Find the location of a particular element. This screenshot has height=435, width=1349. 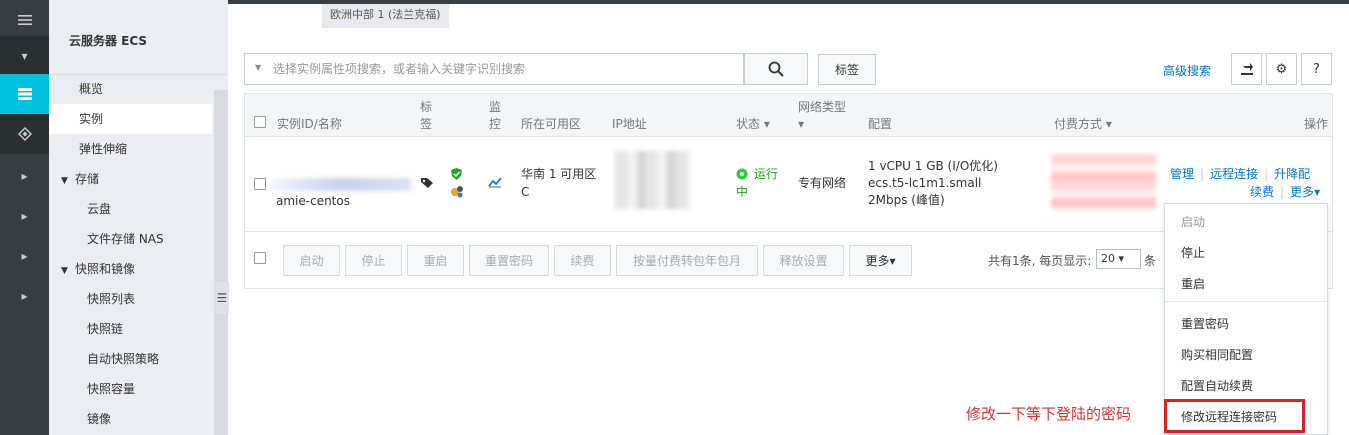

header-network: 网络类型 is located at coordinates (822, 107).